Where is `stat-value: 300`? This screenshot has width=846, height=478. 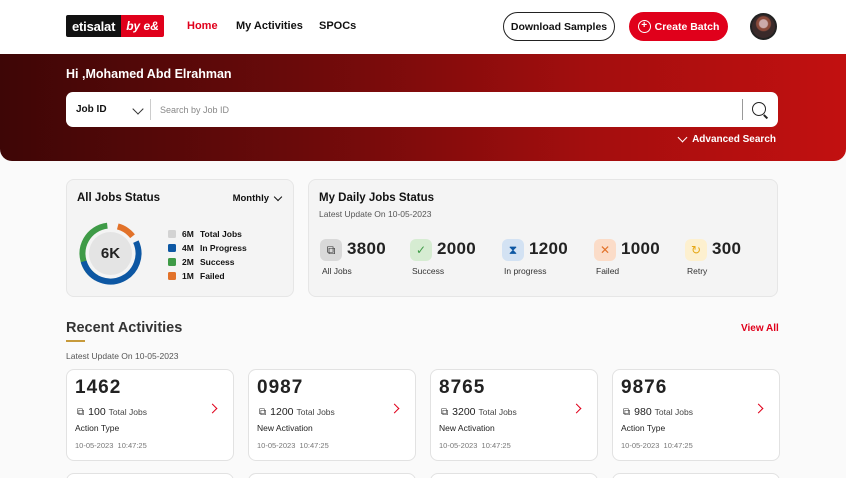
stat-value: 300 is located at coordinates (727, 248).